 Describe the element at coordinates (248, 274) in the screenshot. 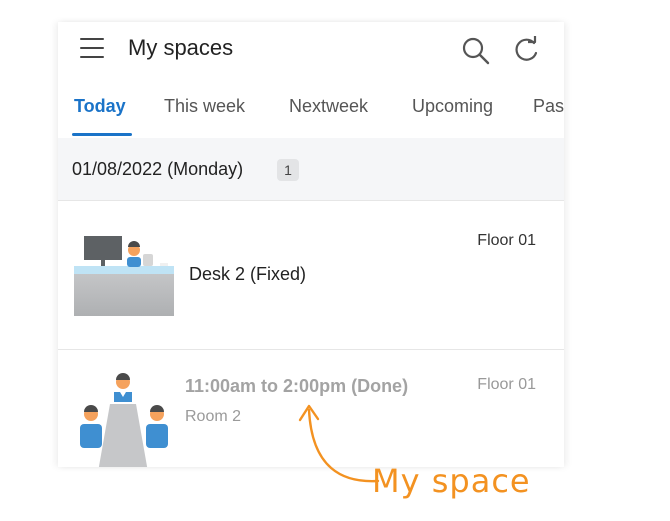

I see `booking-title: Desk 2 (Fixed)` at that location.